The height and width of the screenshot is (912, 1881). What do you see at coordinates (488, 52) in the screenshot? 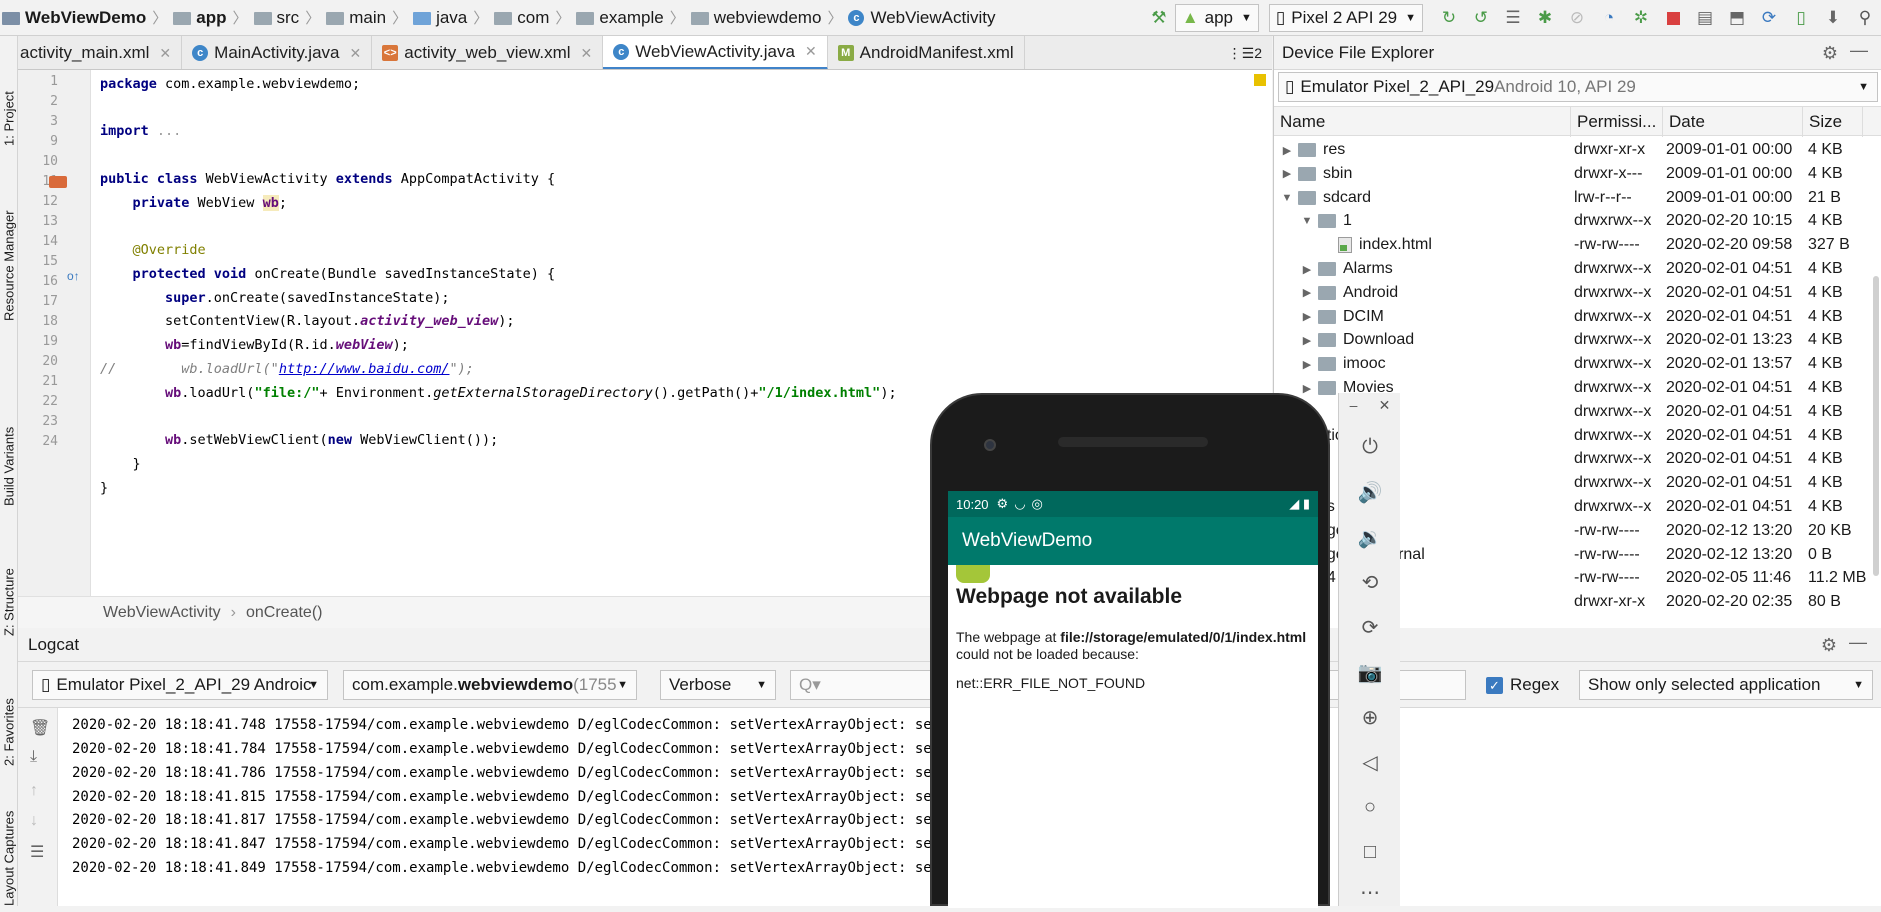
I see `tab-activity-web-view-xml: <> activity_web_view.xml ✕` at bounding box center [488, 52].